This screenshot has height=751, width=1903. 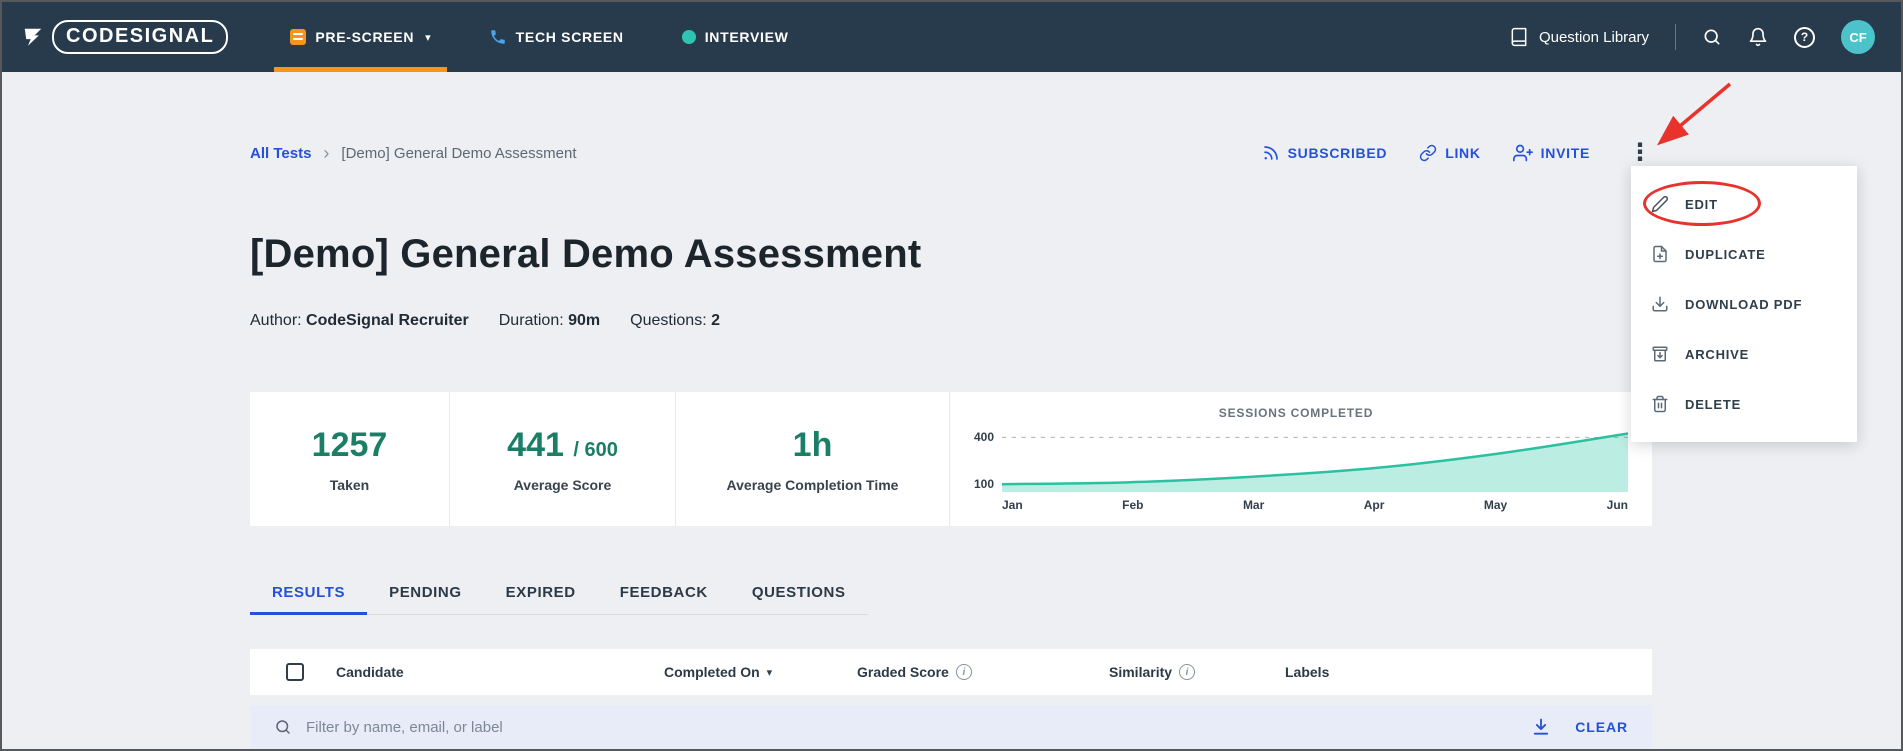 What do you see at coordinates (1315, 505) in the screenshot?
I see `chart-x-axis: Jan Feb Mar Apr May Jun` at bounding box center [1315, 505].